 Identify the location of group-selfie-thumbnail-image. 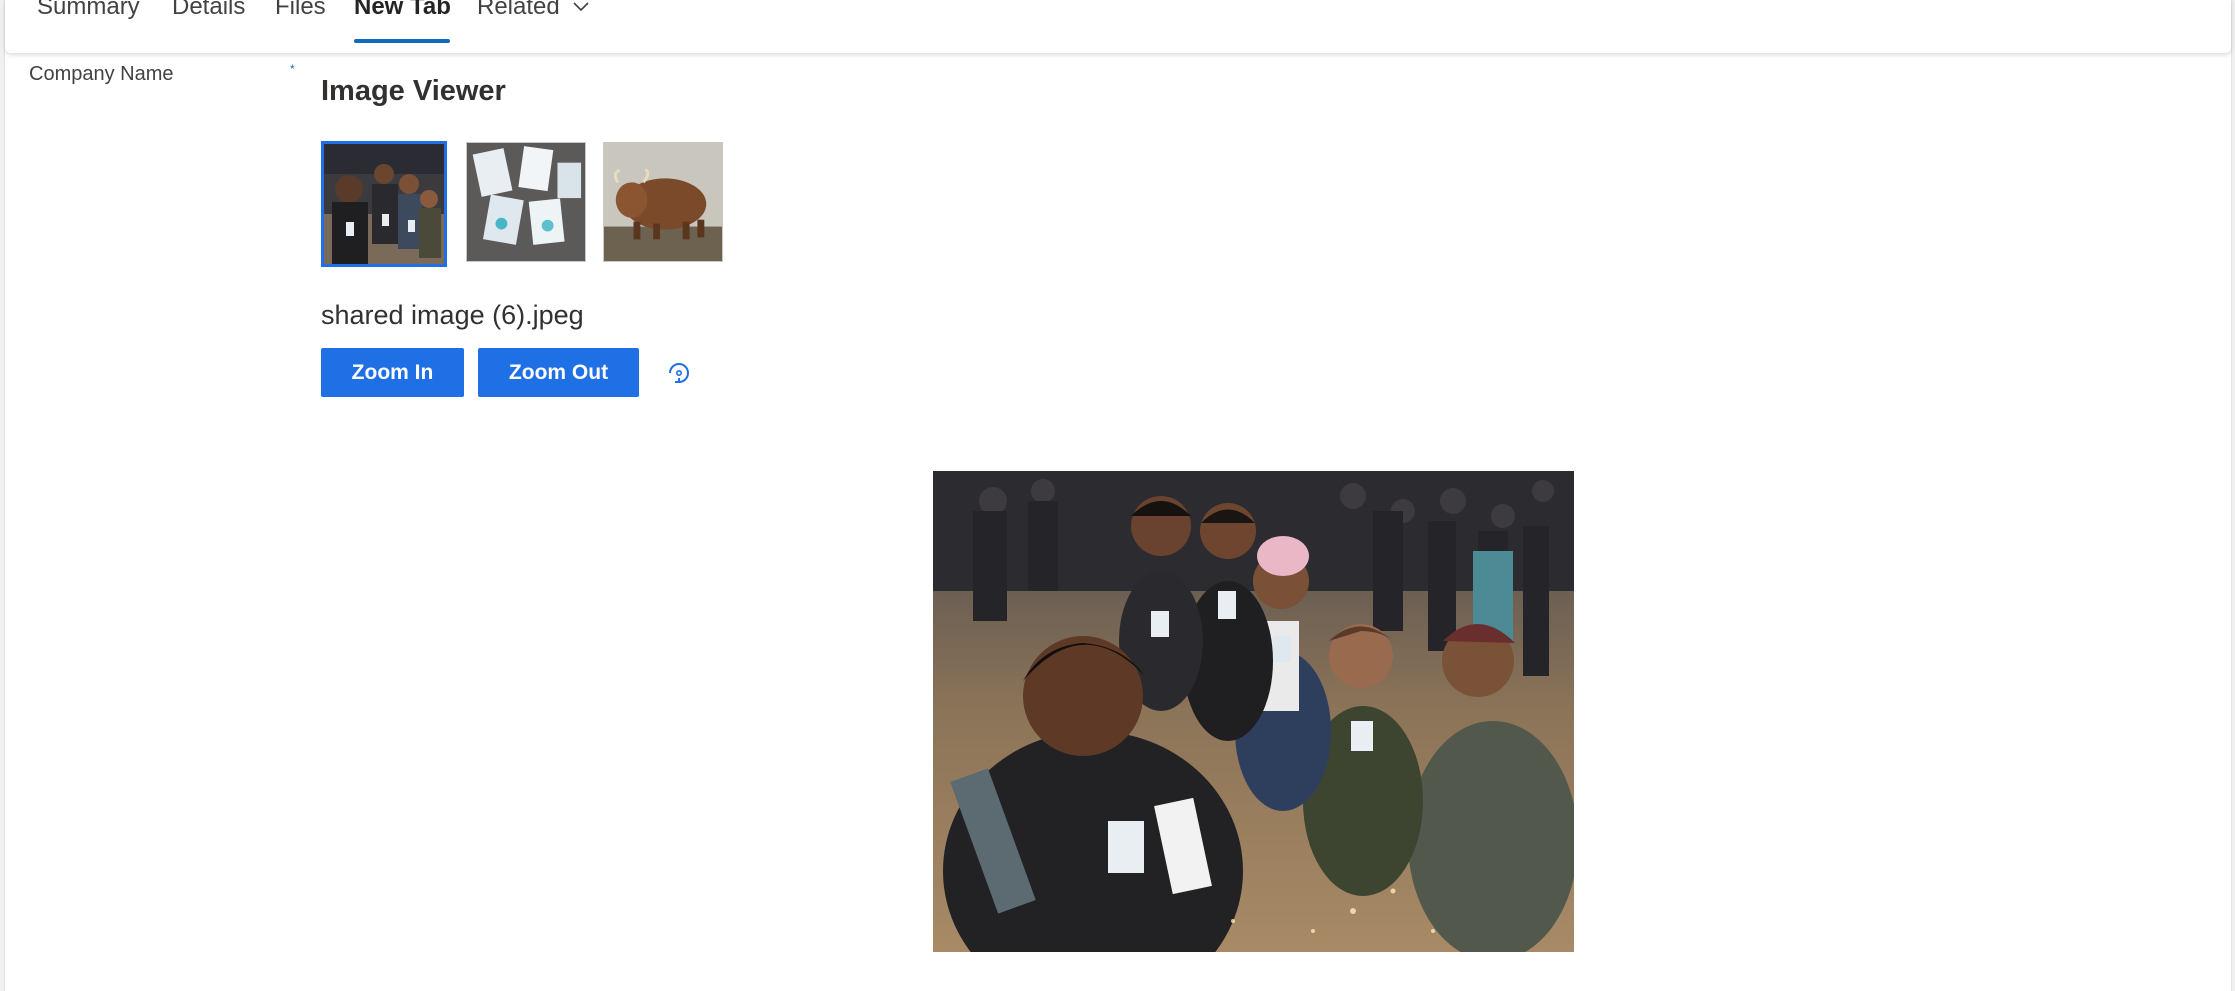
(384, 204).